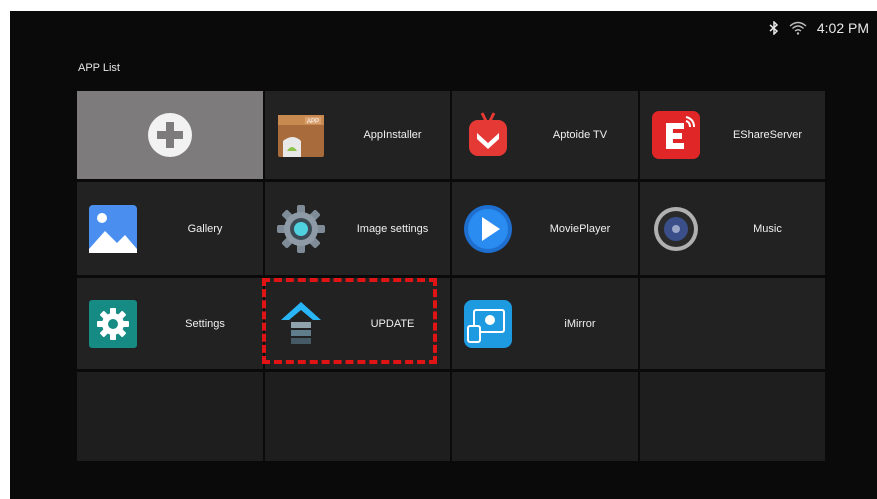 Image resolution: width=877 pixels, height=499 pixels. I want to click on status-bar: 4:02 PM, so click(819, 28).